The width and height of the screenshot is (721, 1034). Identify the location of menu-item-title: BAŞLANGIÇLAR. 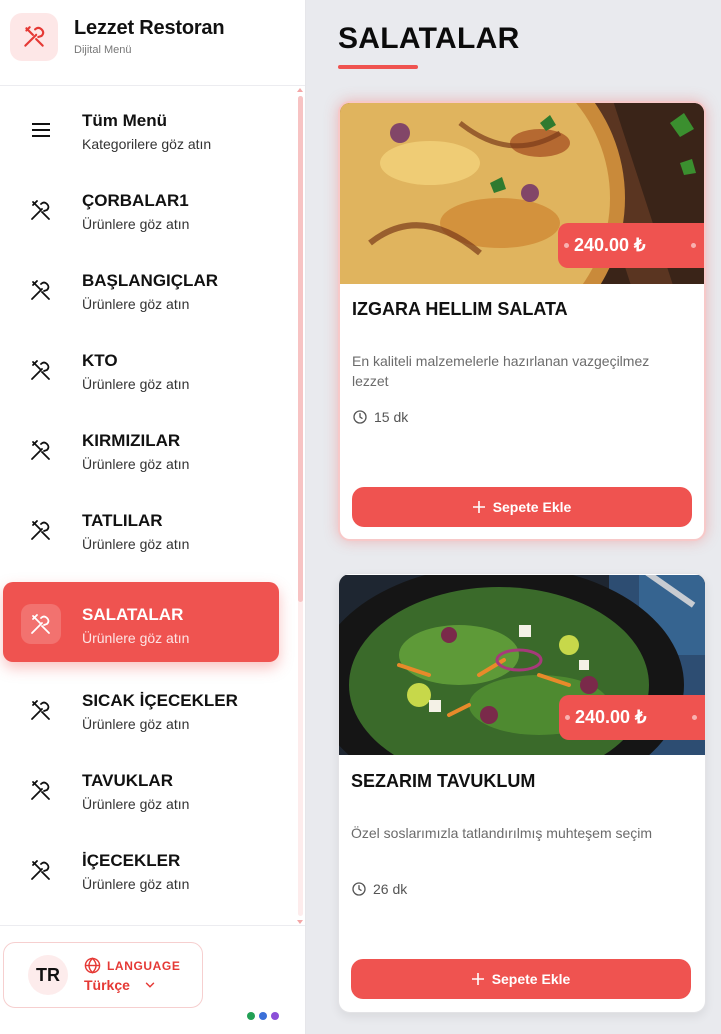
(150, 280).